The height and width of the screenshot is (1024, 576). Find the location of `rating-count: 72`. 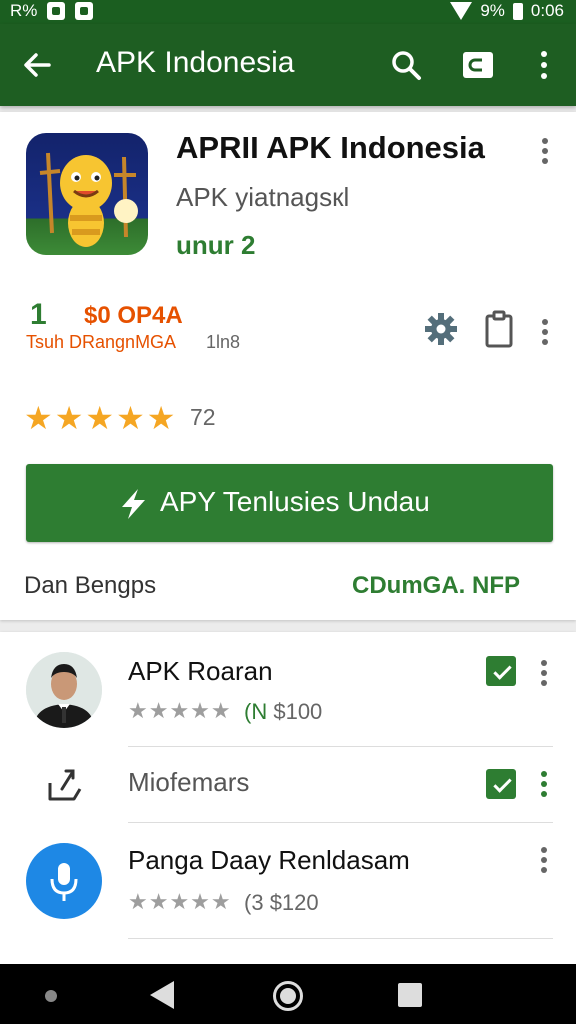

rating-count: 72 is located at coordinates (203, 417).